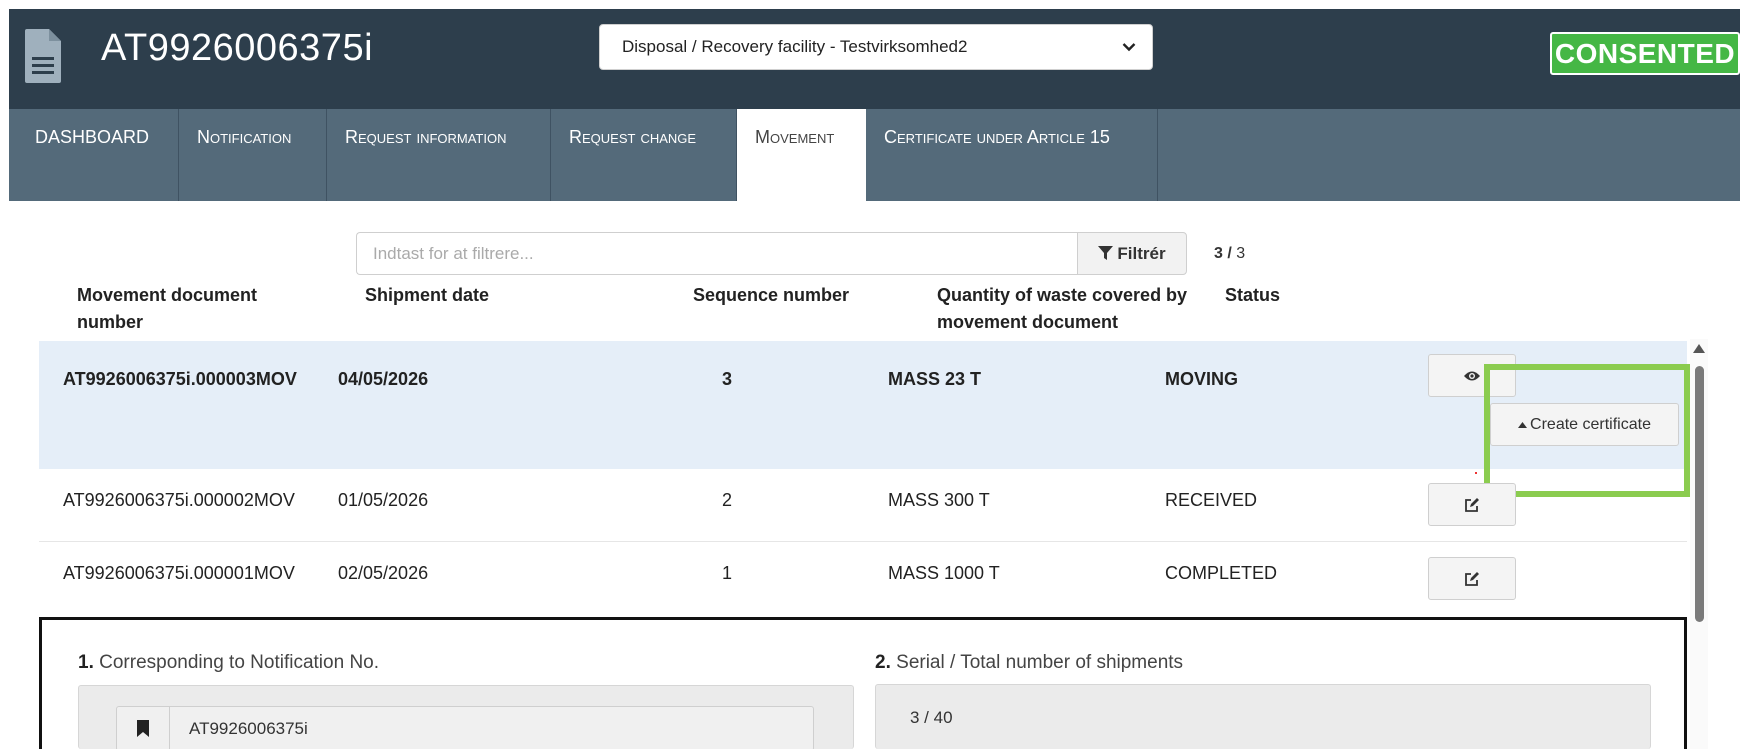 The width and height of the screenshot is (1740, 749). I want to click on page-total: 3, so click(1241, 253).